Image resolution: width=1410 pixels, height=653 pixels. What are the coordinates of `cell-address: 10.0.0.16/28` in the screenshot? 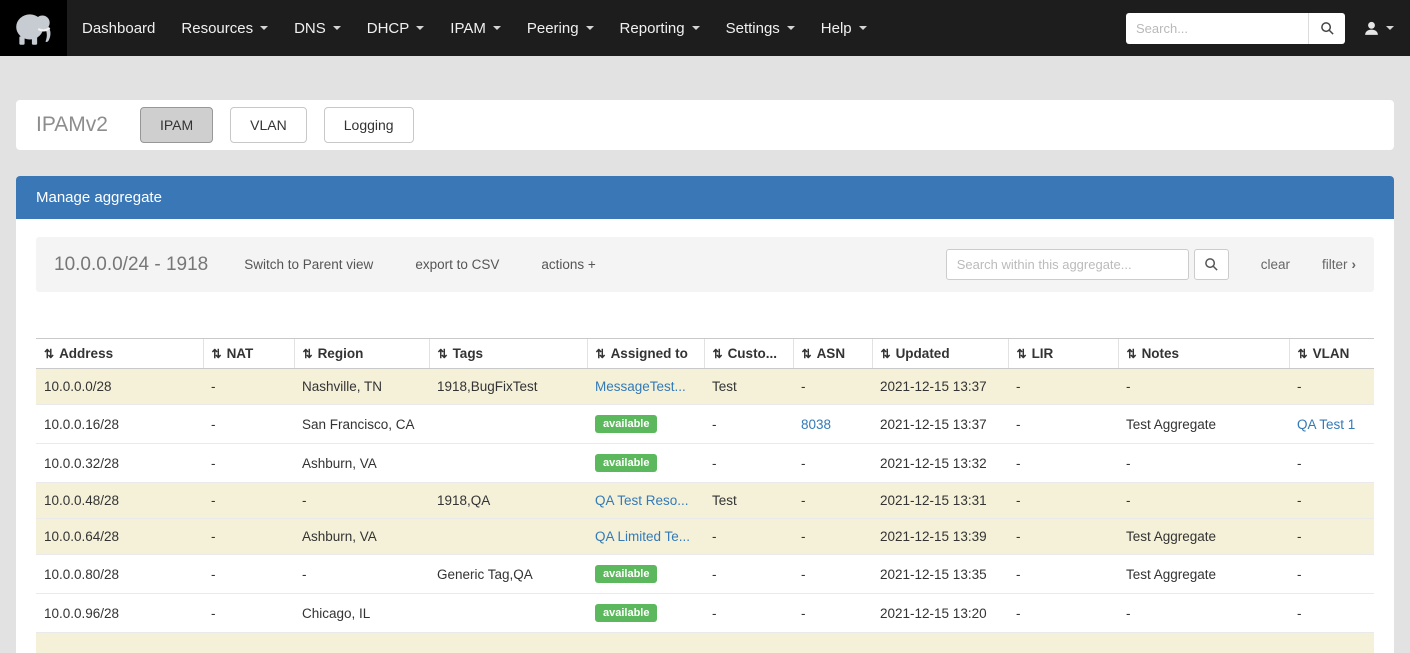 It's located at (119, 424).